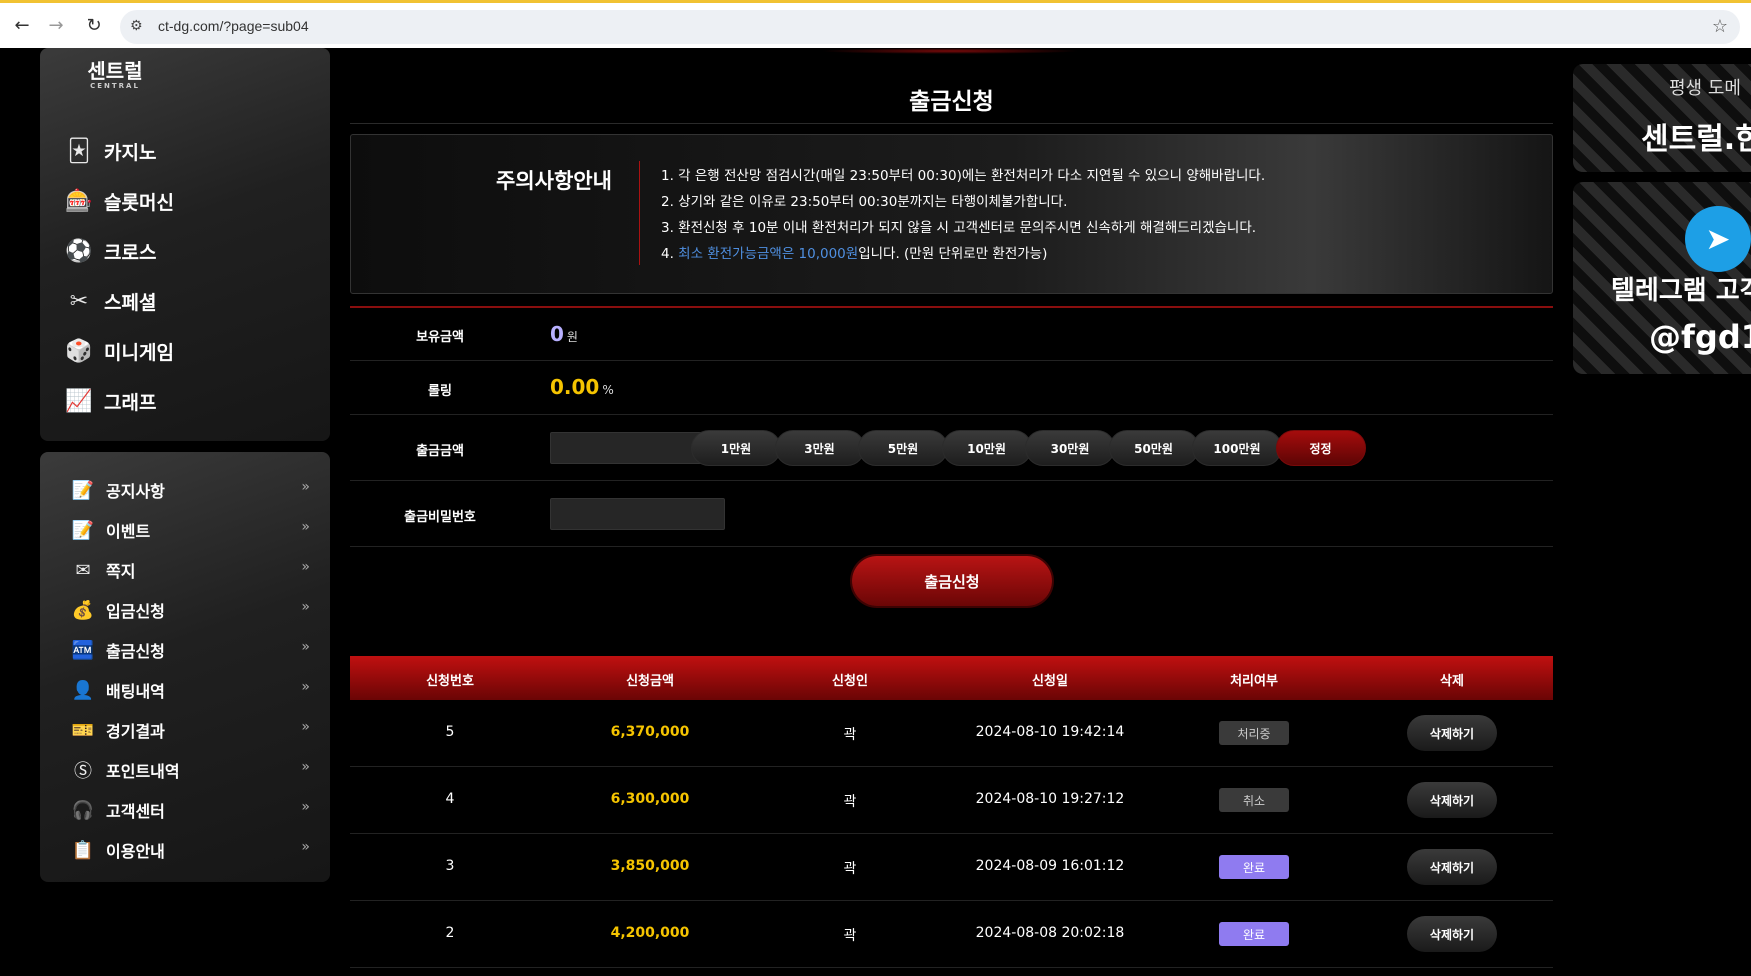 The width and height of the screenshot is (1751, 976). I want to click on sub-menu-item-3: ✉ 쪽지 », so click(190, 570).